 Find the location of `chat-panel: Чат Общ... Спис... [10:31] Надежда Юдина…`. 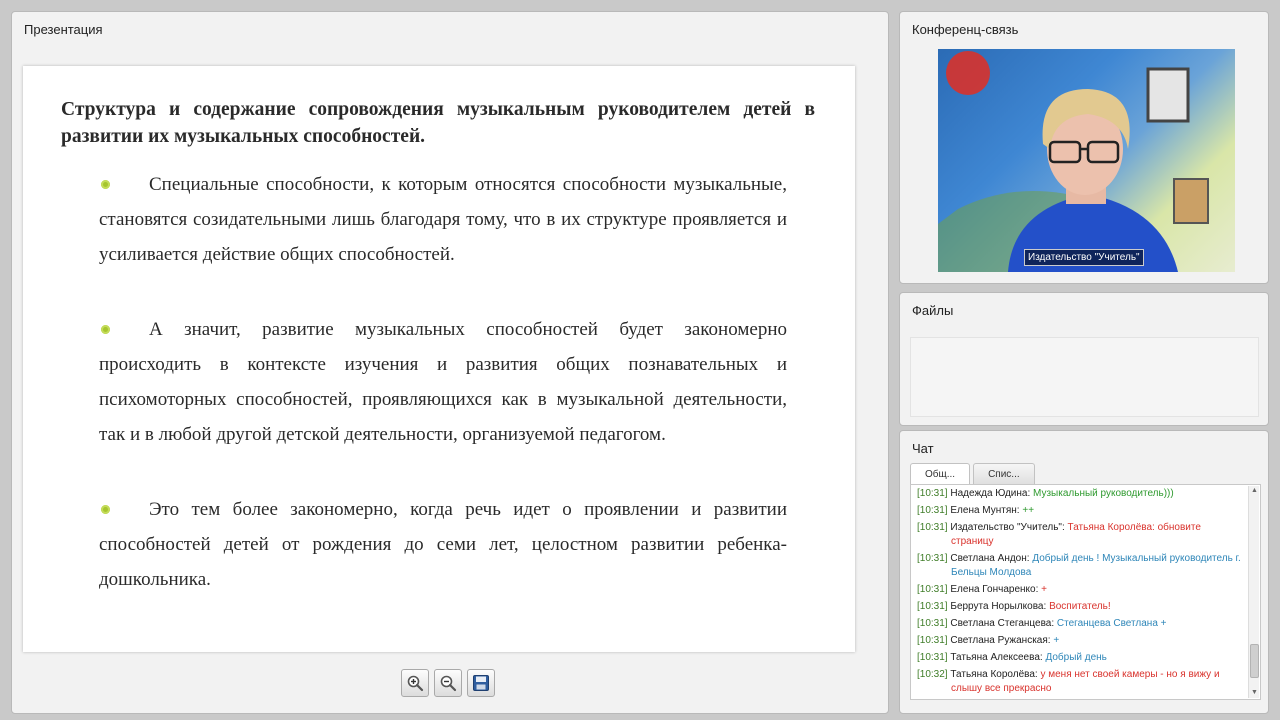

chat-panel: Чат Общ... Спис... [10:31] Надежда Юдина… is located at coordinates (1084, 572).